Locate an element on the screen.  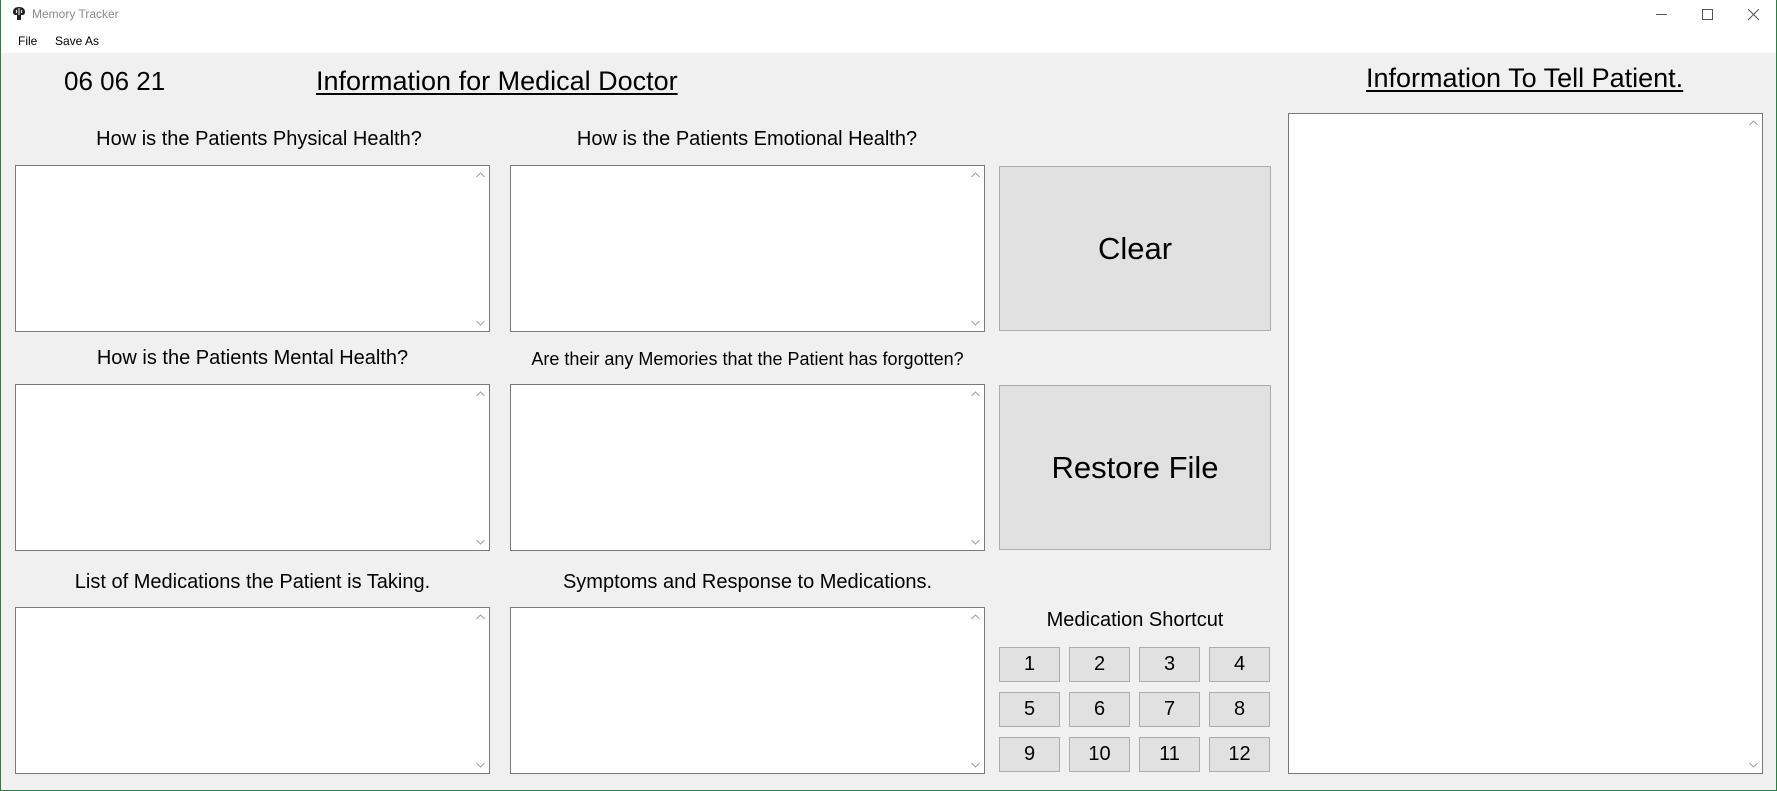
emotional-health-label: How is the Patients Emotional Health? is located at coordinates (747, 139).